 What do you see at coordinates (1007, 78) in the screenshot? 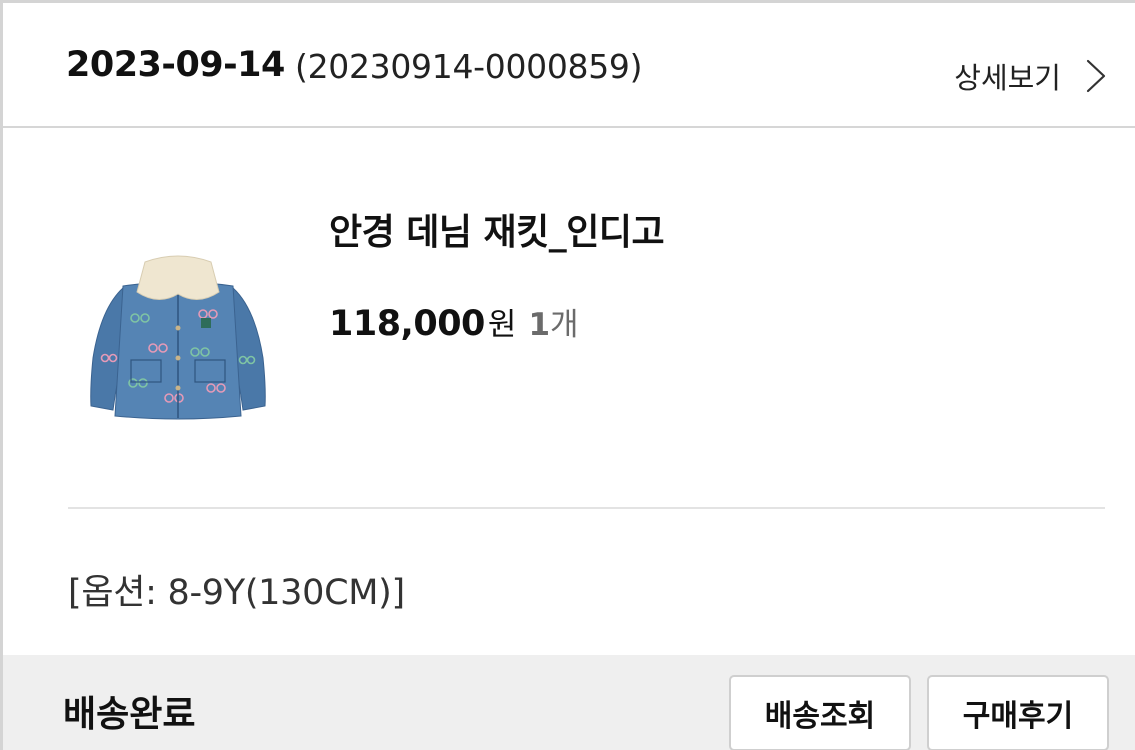
I see `view-details-label: 상세보기` at bounding box center [1007, 78].